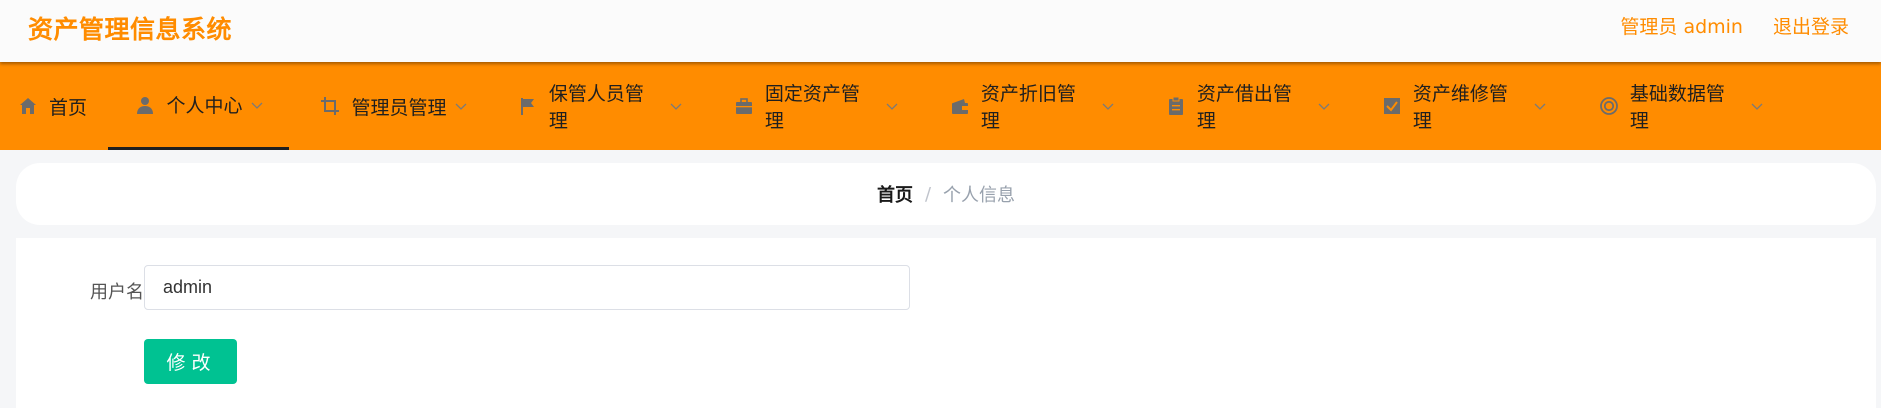 This screenshot has width=1881, height=408. Describe the element at coordinates (1392, 106) in the screenshot. I see `check-square-icon` at that location.